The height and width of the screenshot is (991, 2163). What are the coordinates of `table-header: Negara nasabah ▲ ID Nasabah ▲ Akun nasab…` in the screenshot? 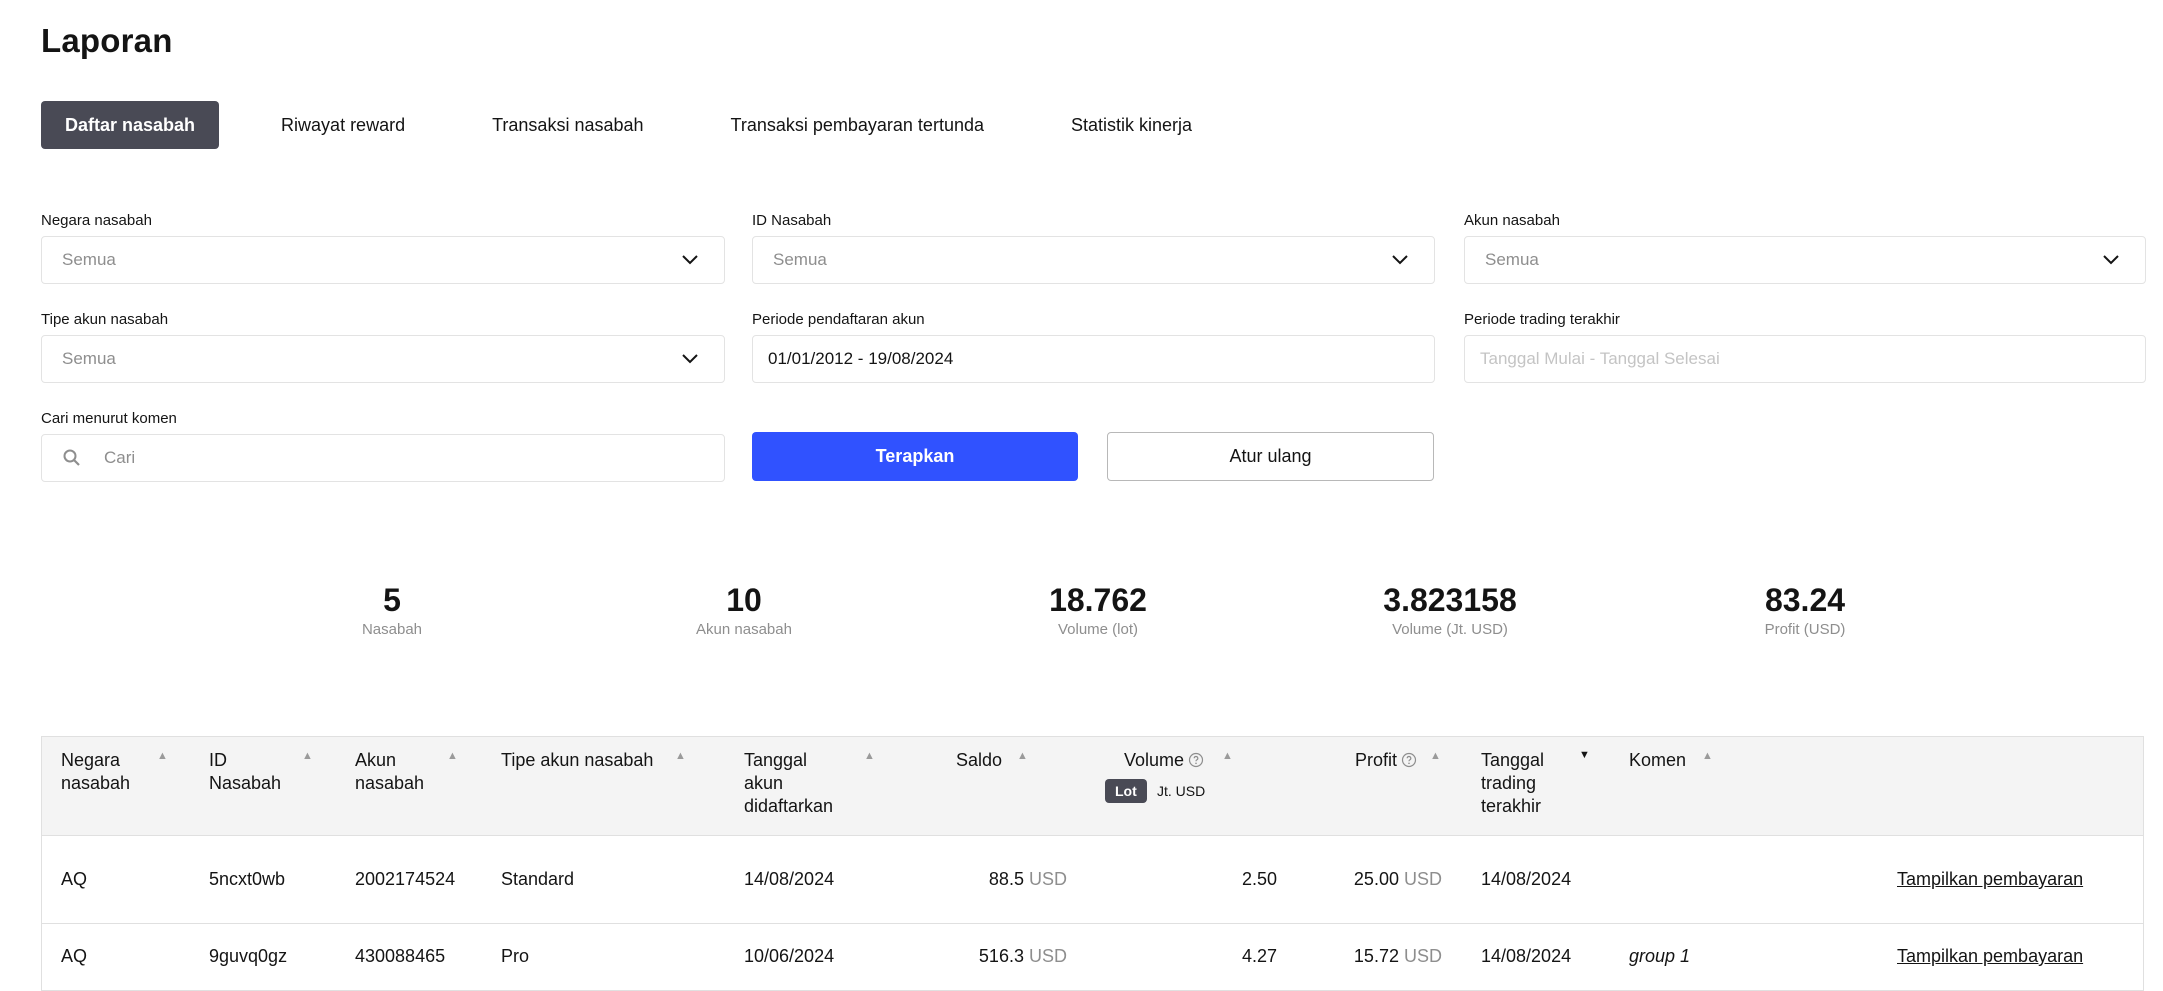 It's located at (1092, 786).